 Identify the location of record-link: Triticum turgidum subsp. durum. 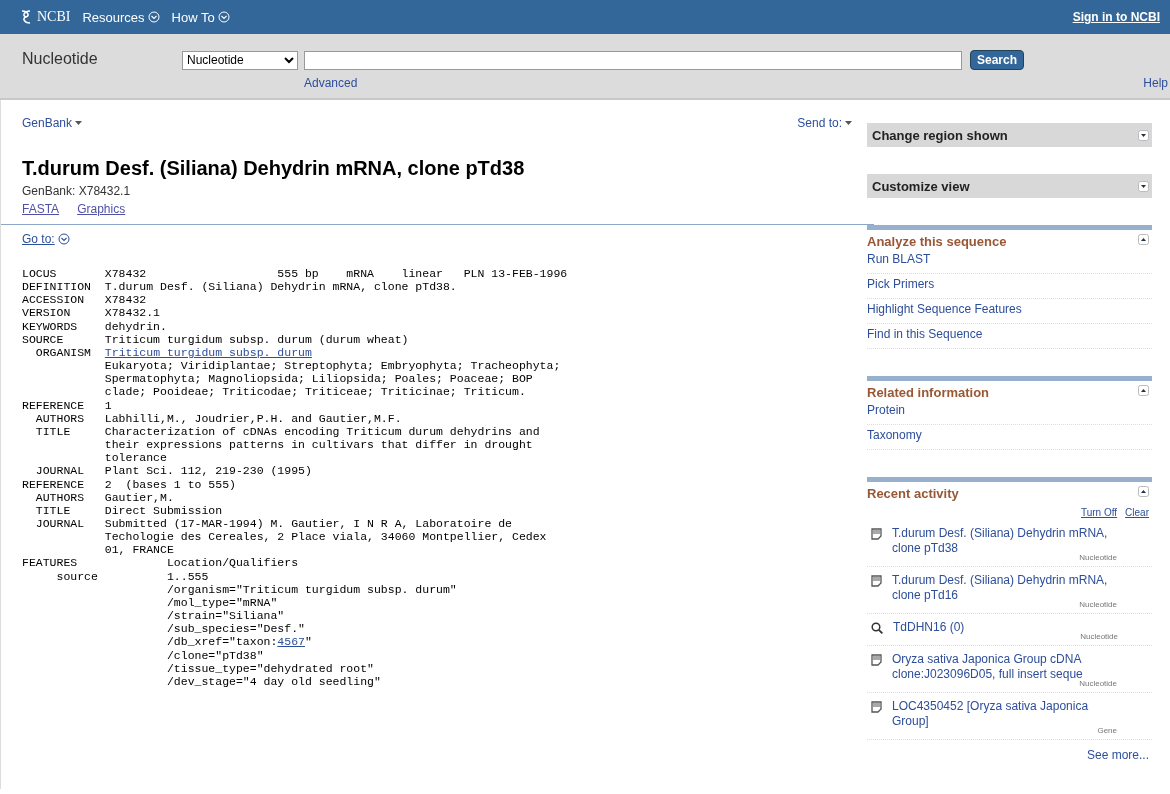
(208, 352).